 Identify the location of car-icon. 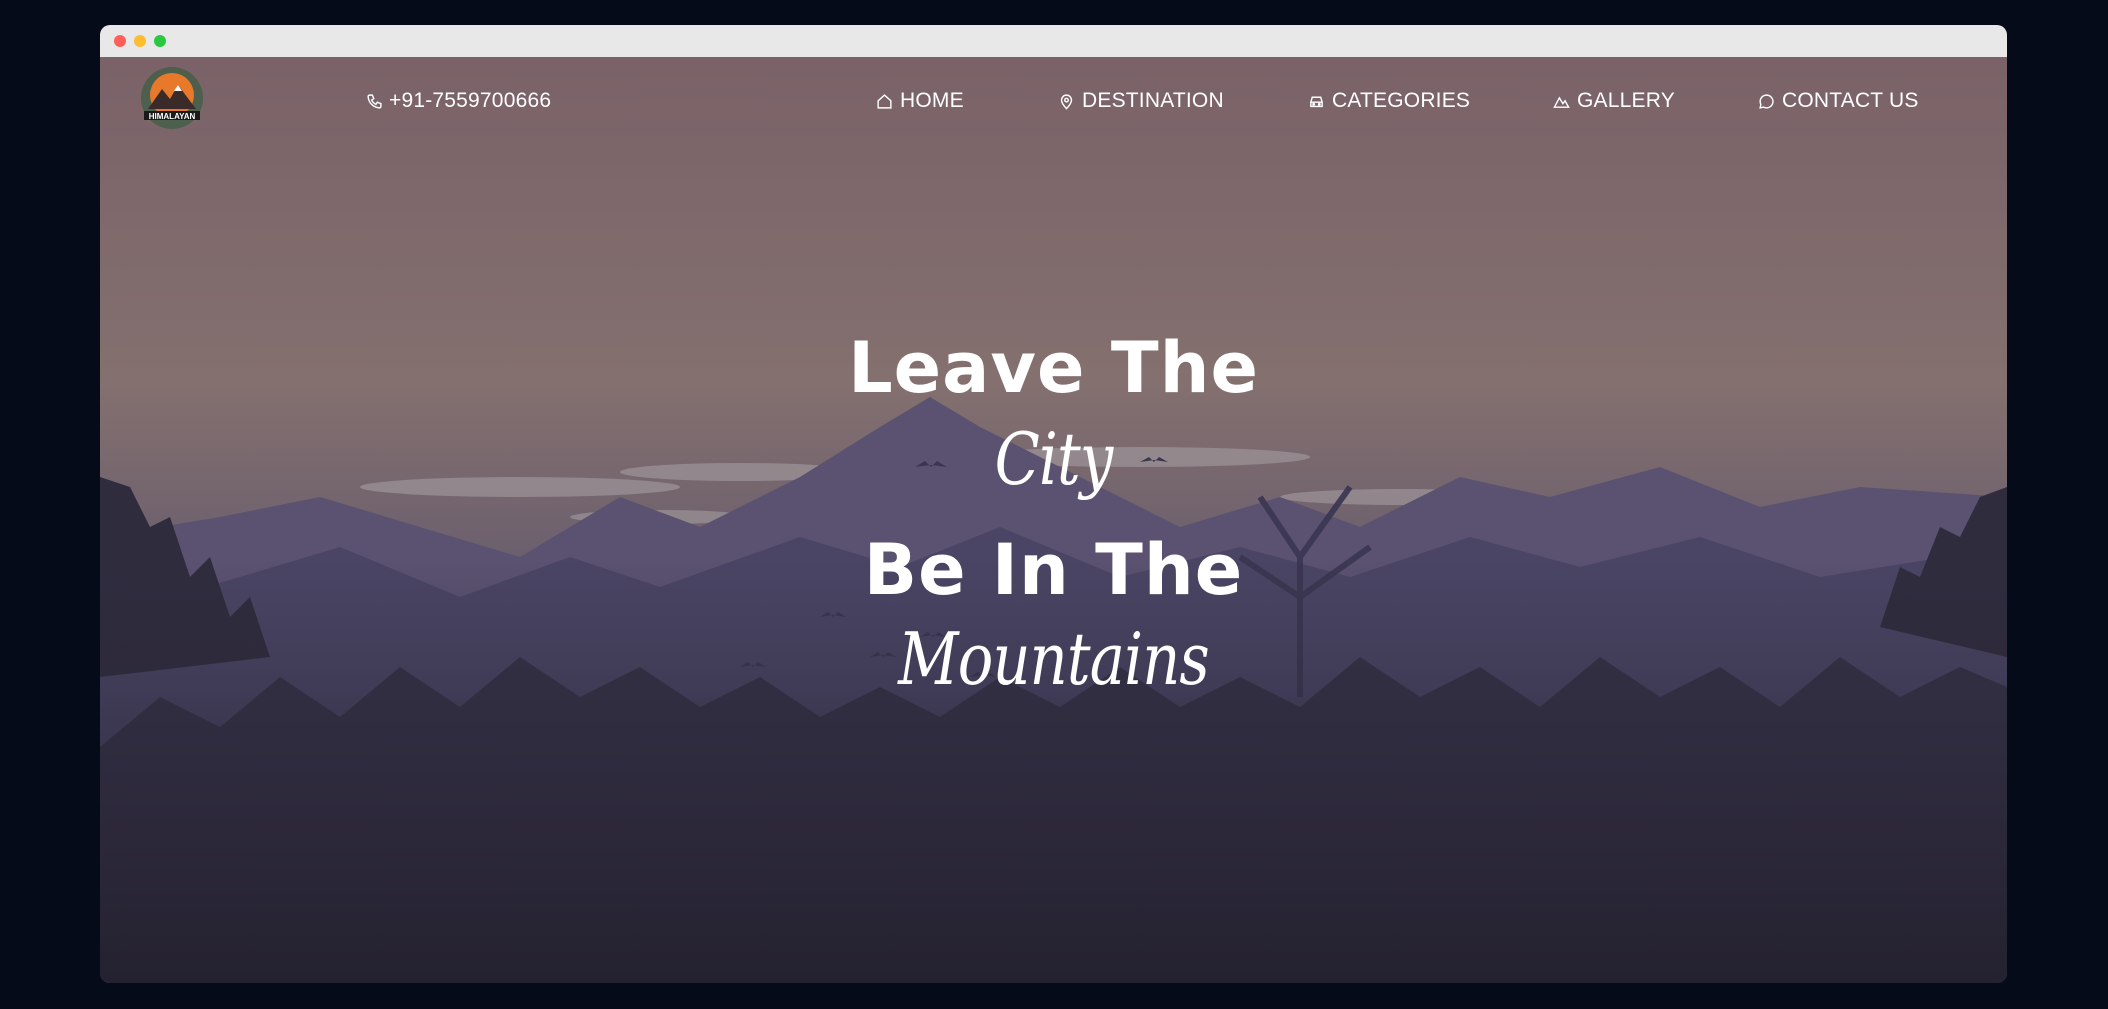
(1316, 101).